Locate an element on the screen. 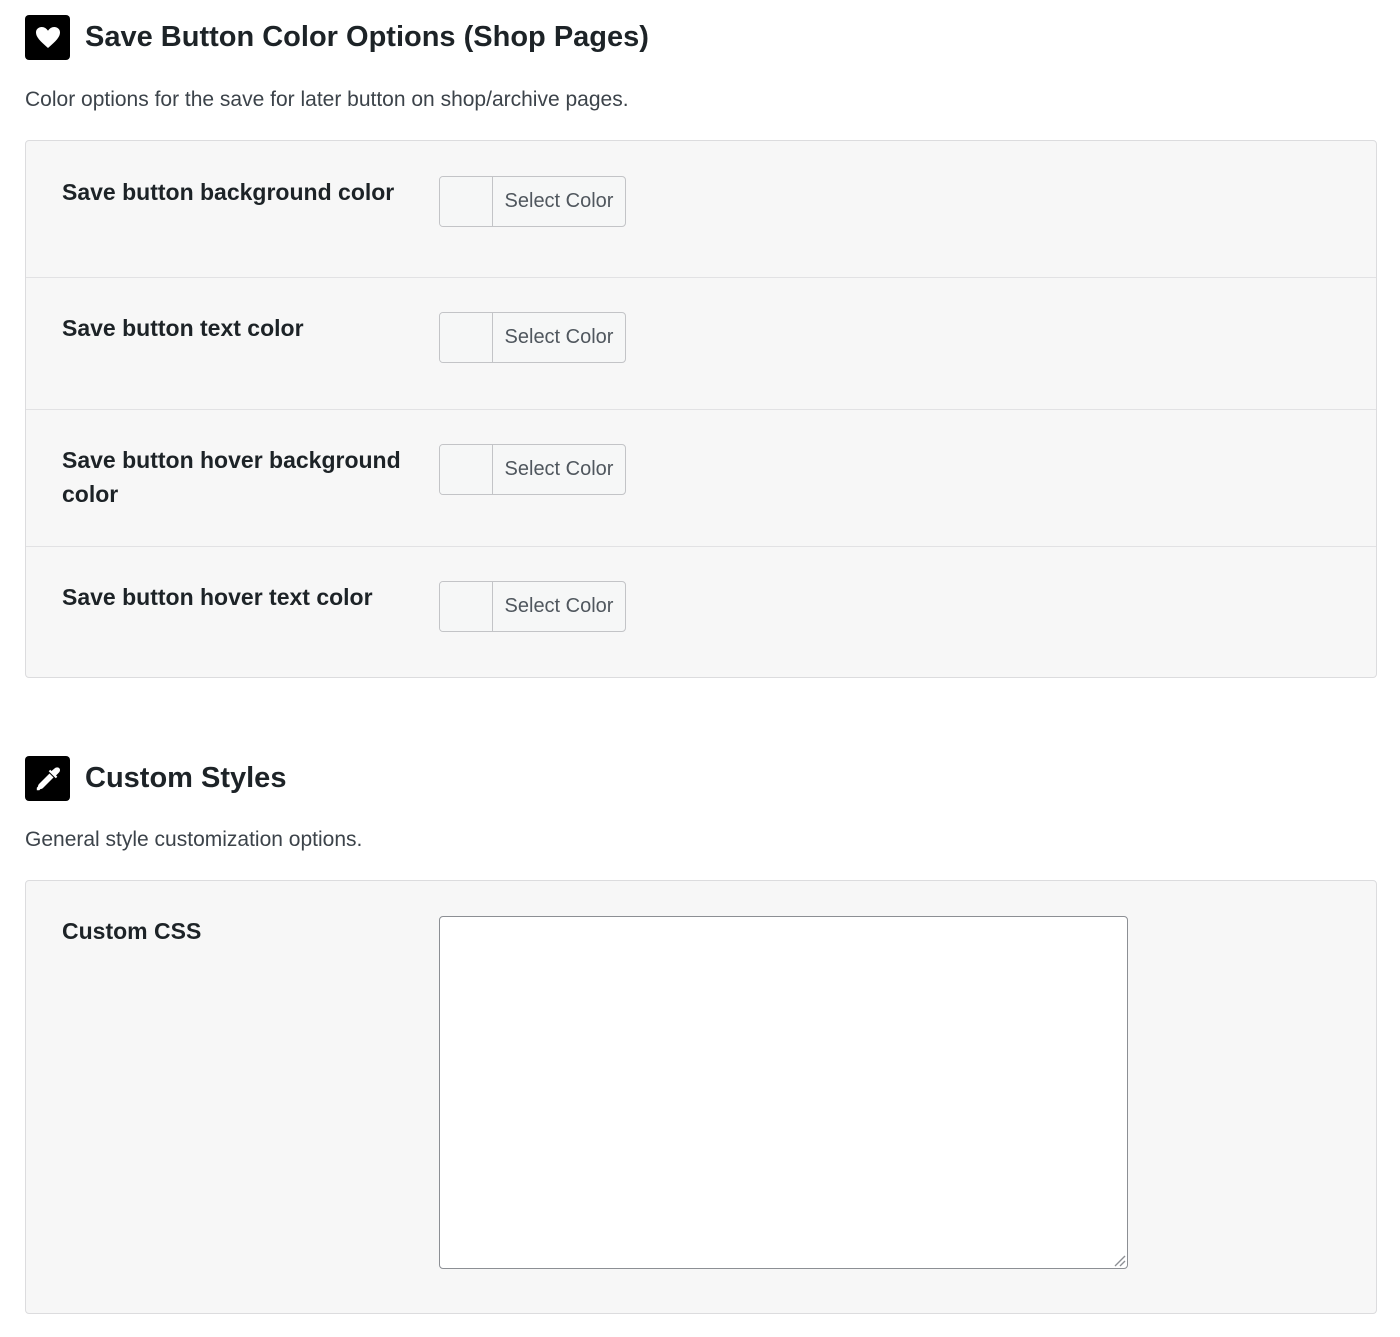 The height and width of the screenshot is (1337, 1400). field-label: Save button hover background color is located at coordinates (231, 477).